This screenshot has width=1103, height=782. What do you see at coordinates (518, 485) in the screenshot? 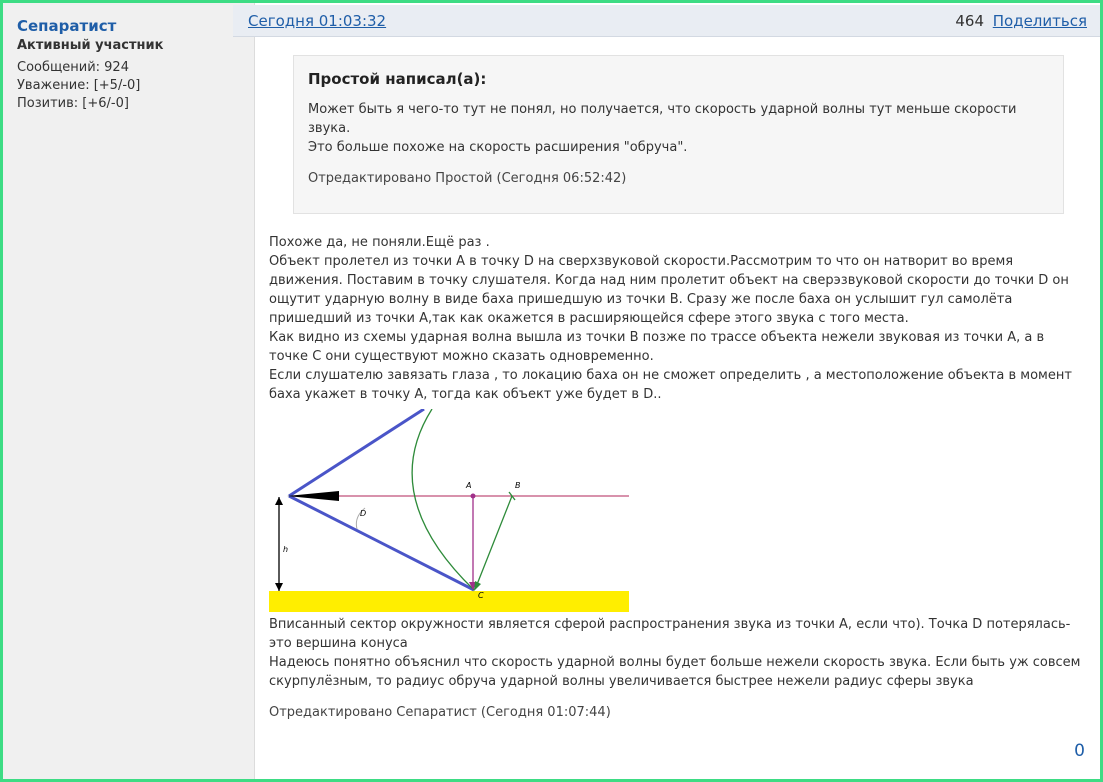
I see `label-b: B` at bounding box center [518, 485].